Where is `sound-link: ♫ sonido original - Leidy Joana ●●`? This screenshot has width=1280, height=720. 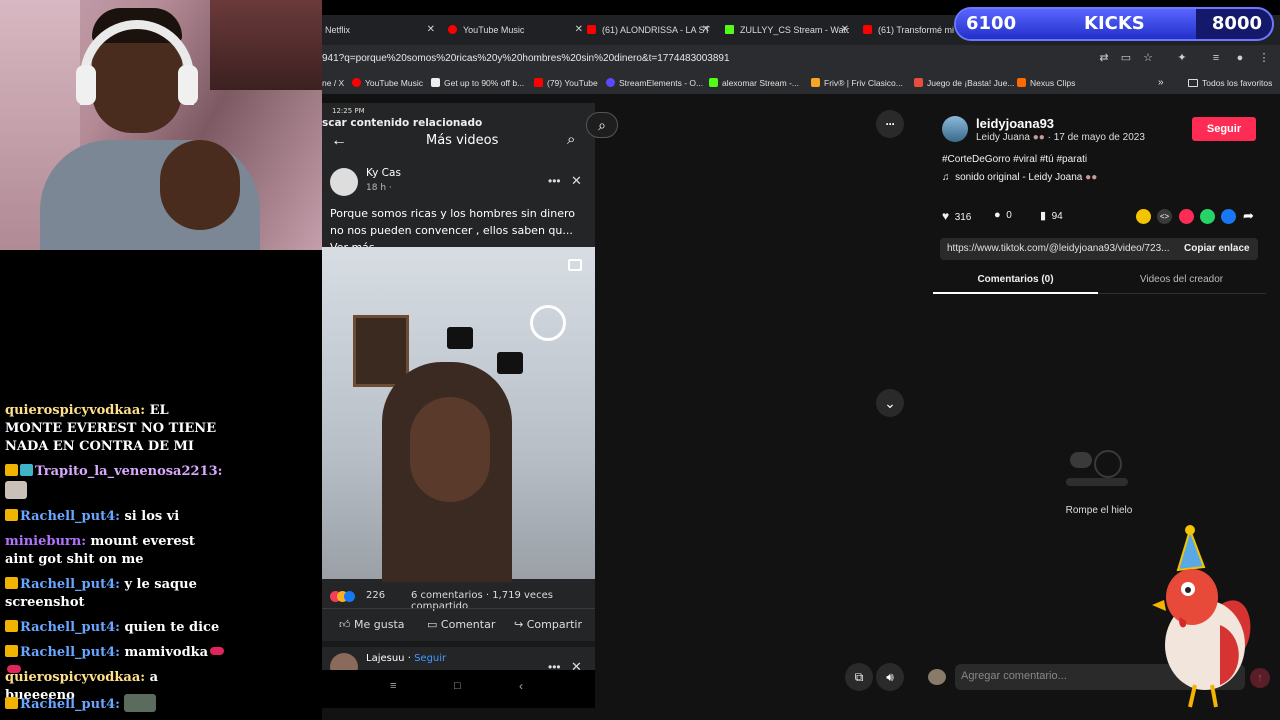
sound-link: ♫ sonido original - Leidy Joana ●● is located at coordinates (1019, 177).